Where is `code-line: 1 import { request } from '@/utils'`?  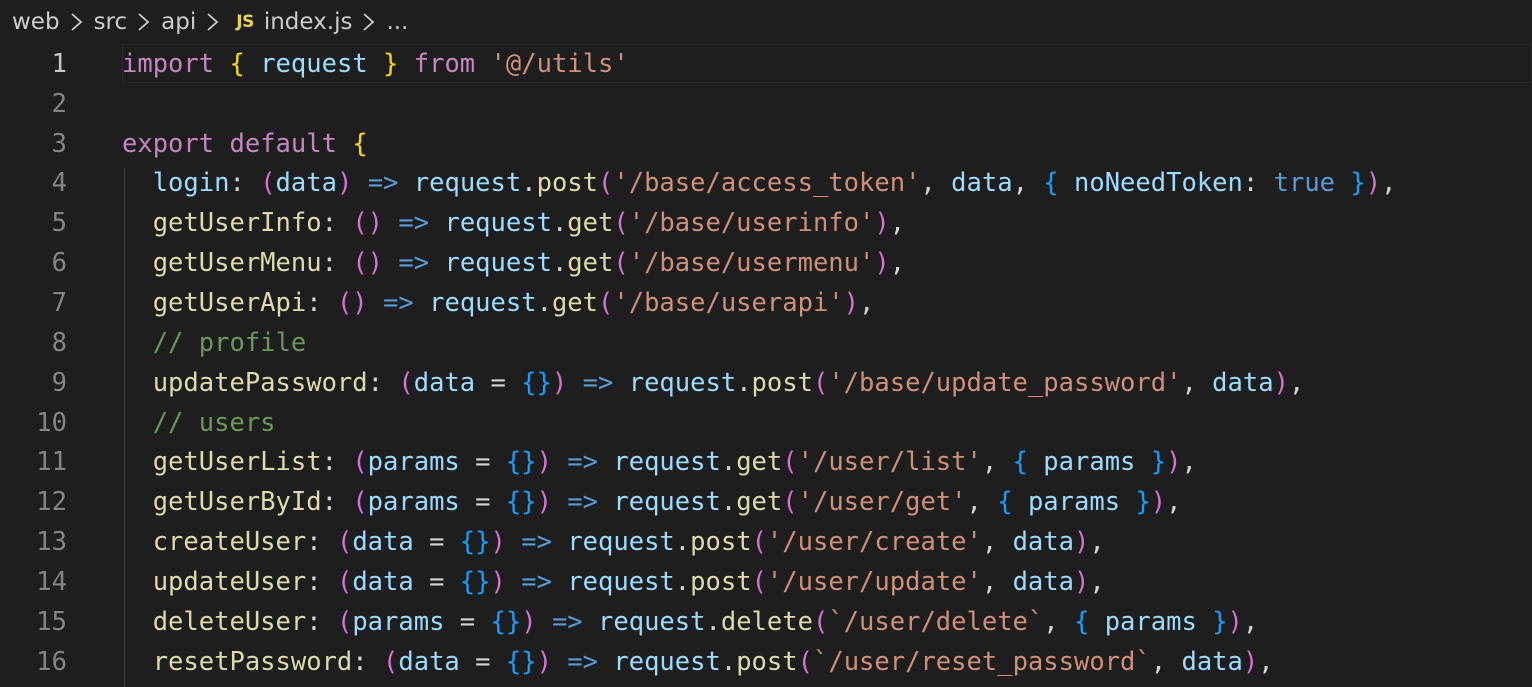
code-line: 1 import { request } from '@/utils' is located at coordinates (766, 64).